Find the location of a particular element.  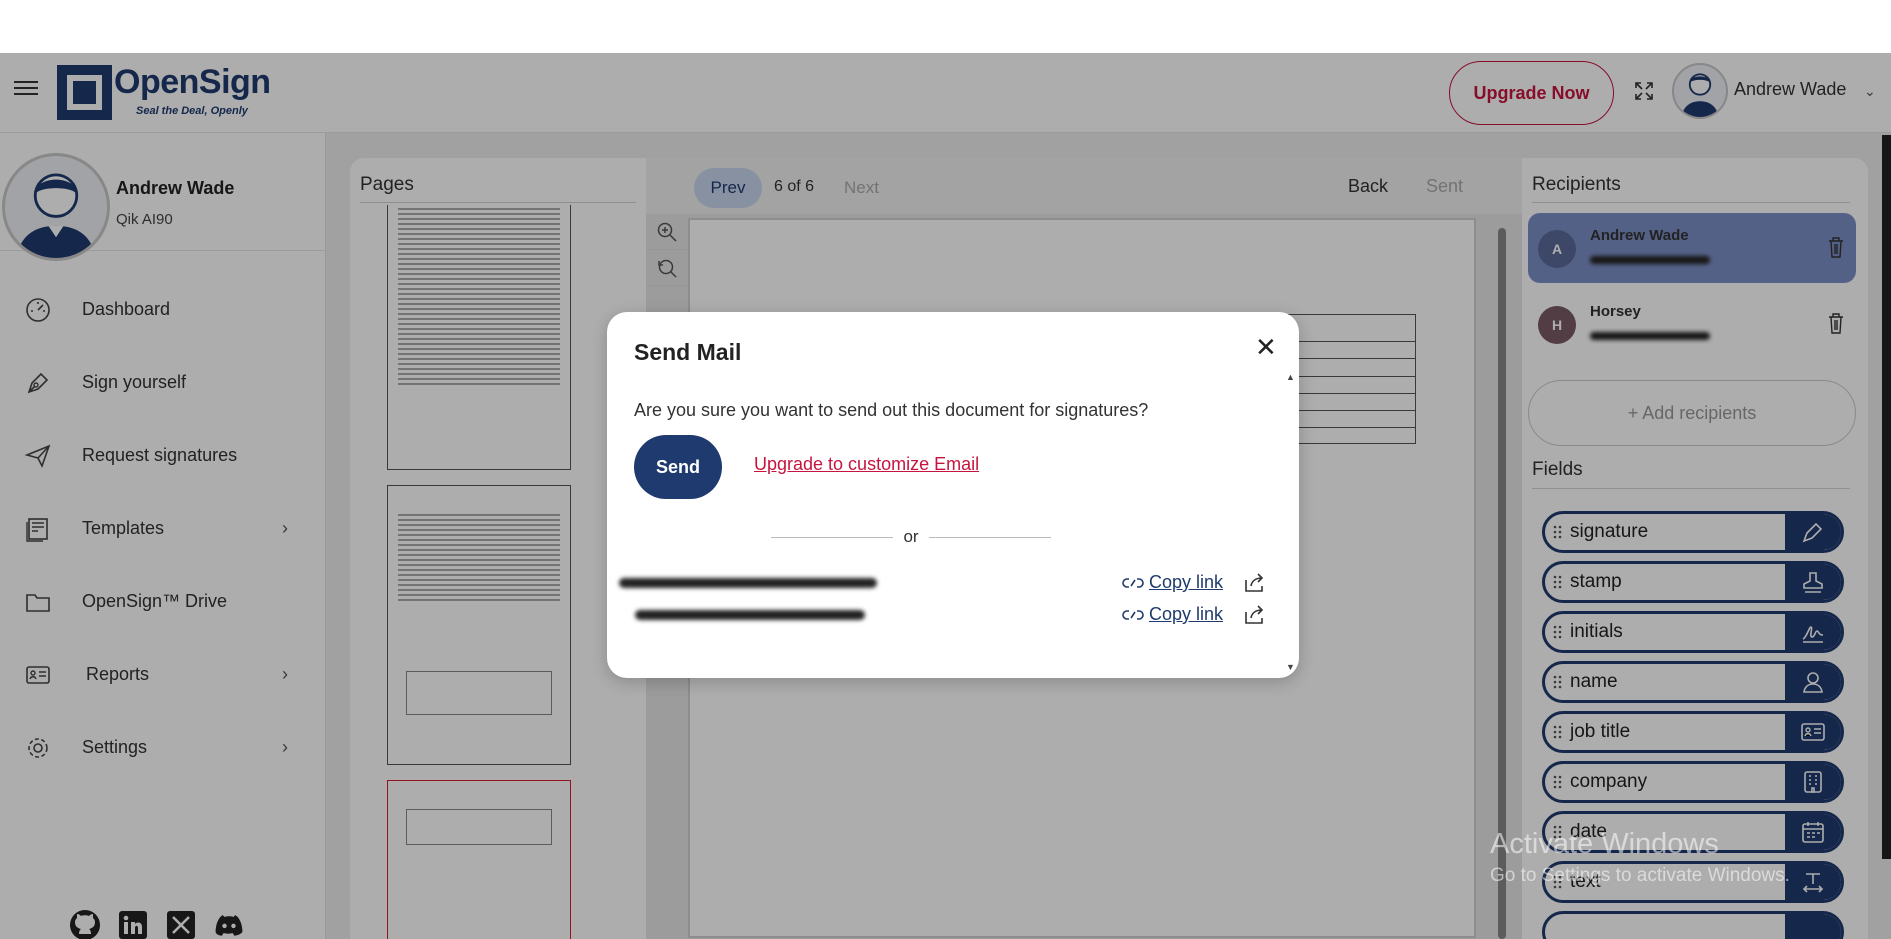

upgrade-customize-email-link: Upgrade to customize Email is located at coordinates (866, 464).